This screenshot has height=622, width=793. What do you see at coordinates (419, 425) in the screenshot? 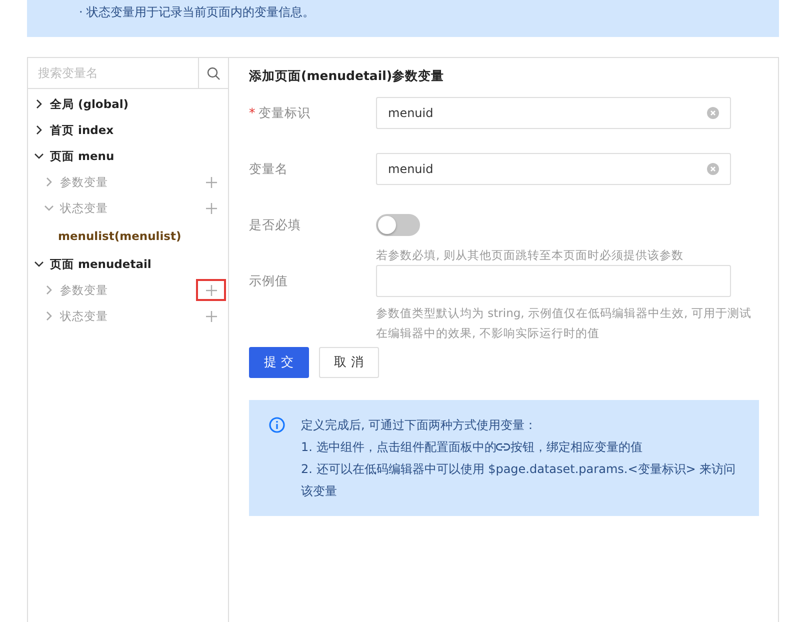
I see `info-heading: 定义完成后, 可通过下面两种方式使用变量：` at bounding box center [419, 425].